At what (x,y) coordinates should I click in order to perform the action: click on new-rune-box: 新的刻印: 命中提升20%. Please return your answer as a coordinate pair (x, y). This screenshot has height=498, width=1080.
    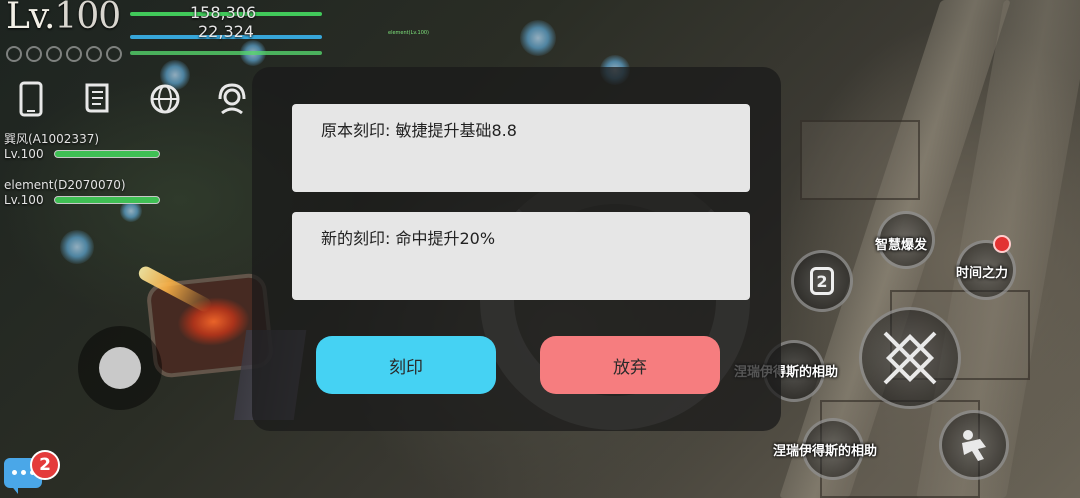
    Looking at the image, I should click on (521, 256).